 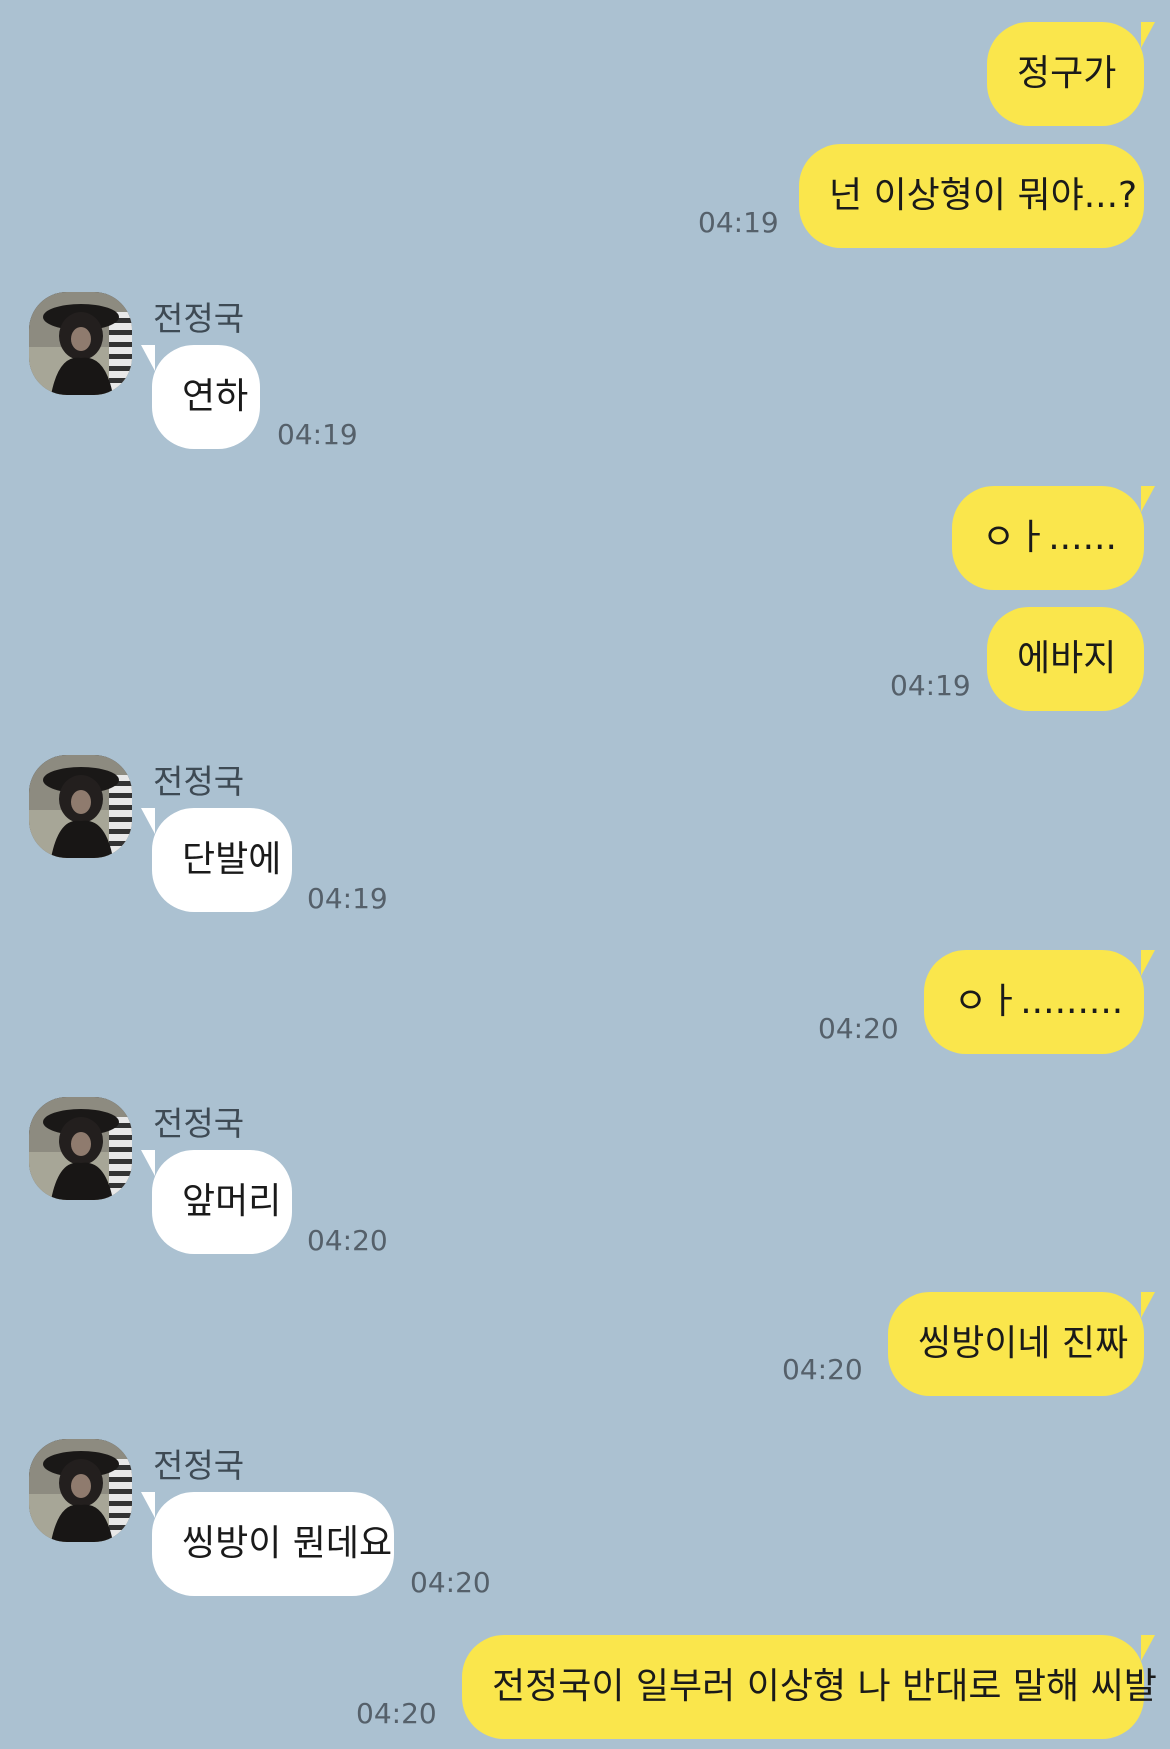 I want to click on my-message-bubble: 전정국이 일부러 이상형 나 반대로 말해 씨발, so click(x=809, y=1687).